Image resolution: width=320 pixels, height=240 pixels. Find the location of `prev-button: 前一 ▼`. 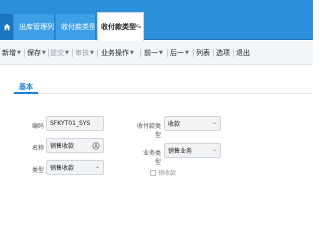

prev-button: 前一 ▼ is located at coordinates (153, 53).